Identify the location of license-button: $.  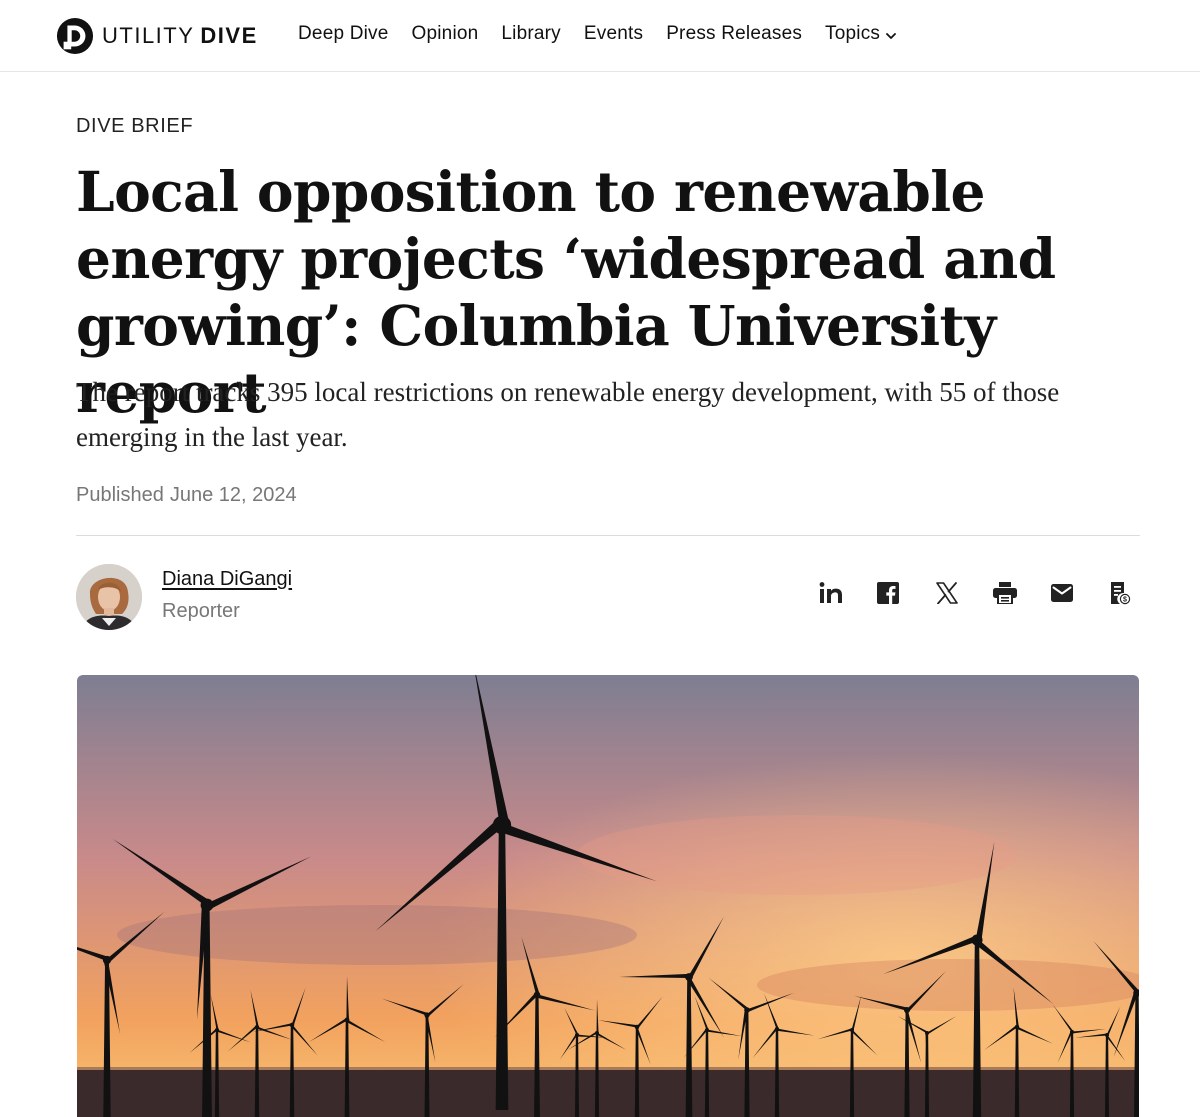
(1120, 593).